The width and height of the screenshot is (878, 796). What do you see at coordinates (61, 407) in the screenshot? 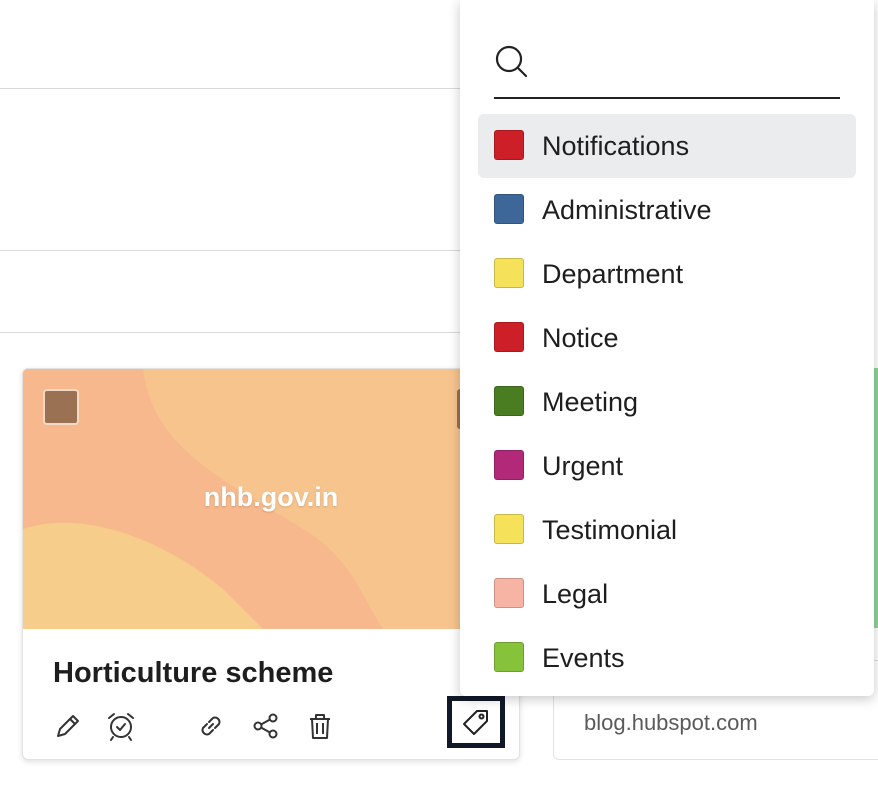
I see `select-checkbox` at bounding box center [61, 407].